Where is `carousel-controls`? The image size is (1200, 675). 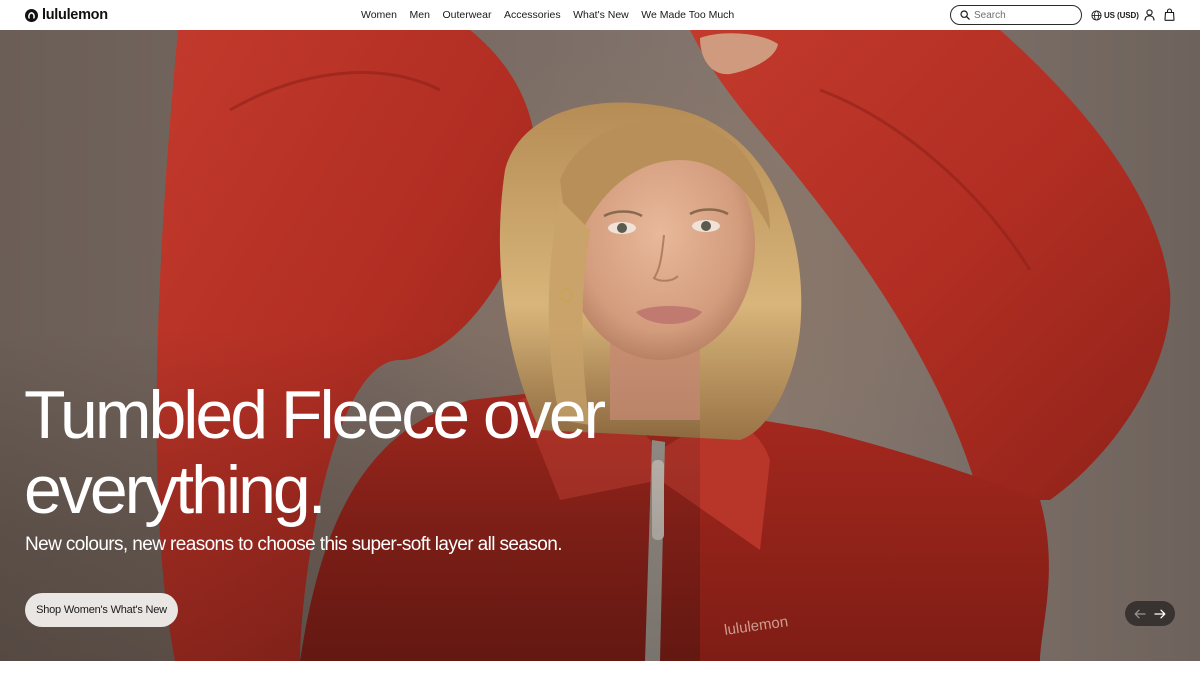 carousel-controls is located at coordinates (1150, 613).